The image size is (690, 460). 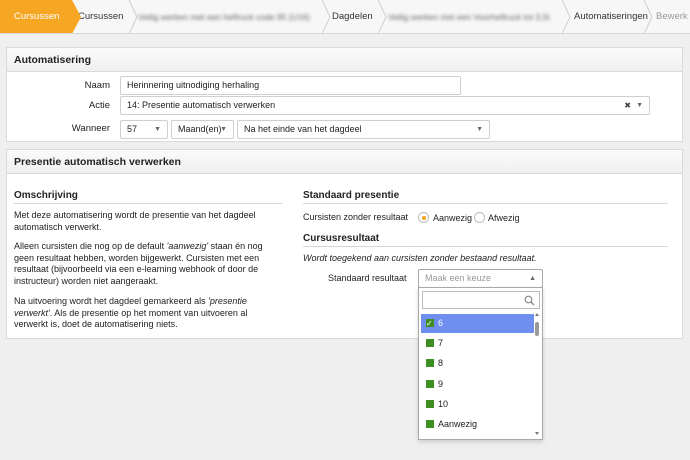 I want to click on dropdown-search-input, so click(x=481, y=300).